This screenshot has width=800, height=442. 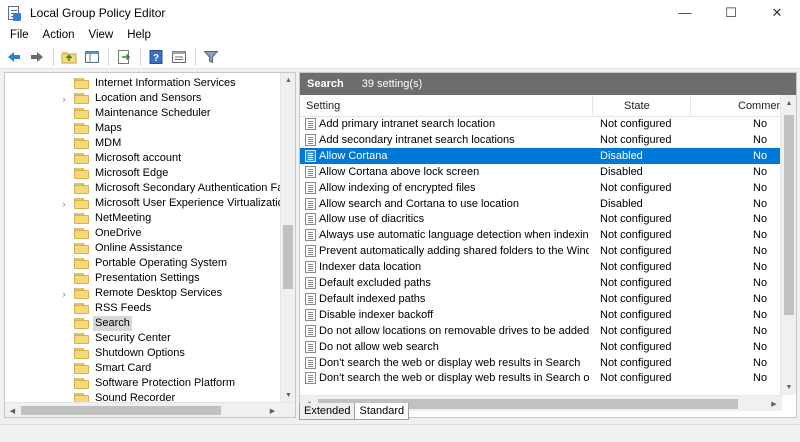 I want to click on tab-extended: Extended, so click(x=327, y=411).